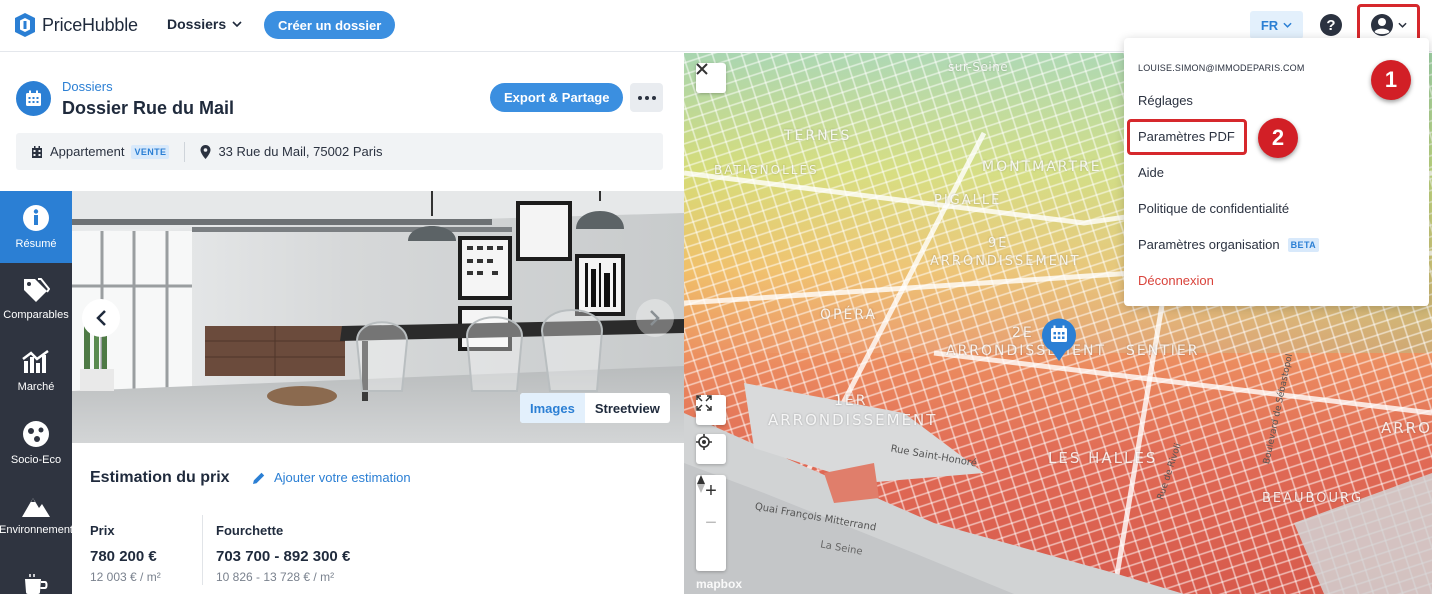  Describe the element at coordinates (87, 151) in the screenshot. I see `property-type-label: Appartement` at that location.